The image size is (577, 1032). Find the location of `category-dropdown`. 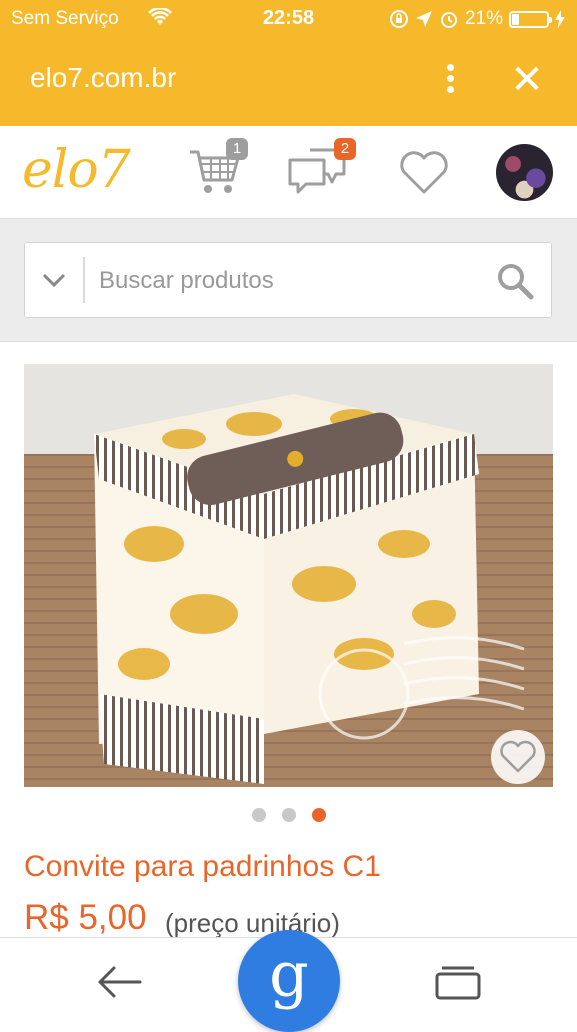

category-dropdown is located at coordinates (54, 280).